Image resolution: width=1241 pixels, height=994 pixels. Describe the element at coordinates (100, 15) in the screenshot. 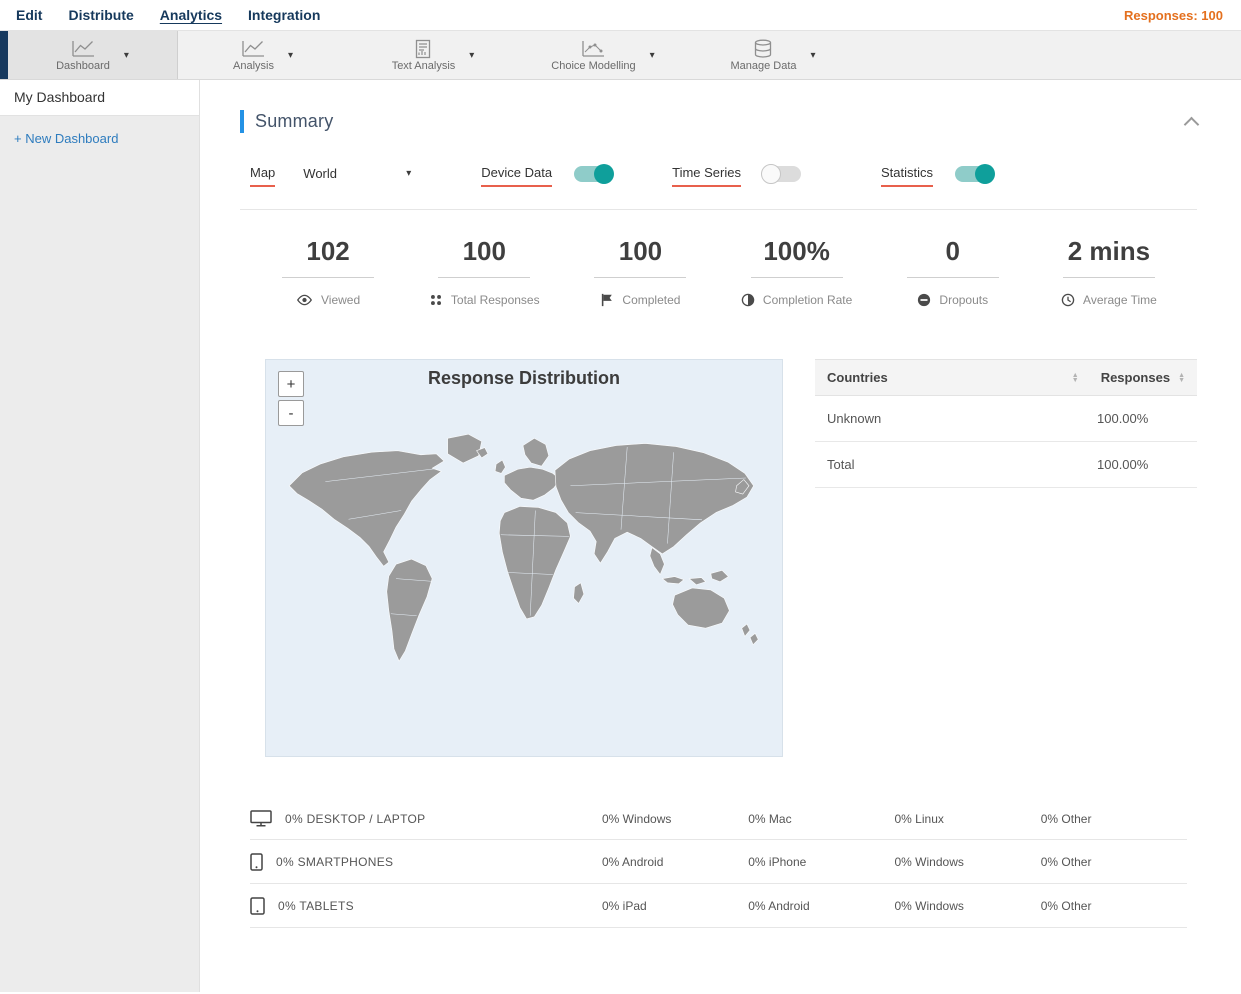

I see `nav-item-distribute: Distribute` at that location.